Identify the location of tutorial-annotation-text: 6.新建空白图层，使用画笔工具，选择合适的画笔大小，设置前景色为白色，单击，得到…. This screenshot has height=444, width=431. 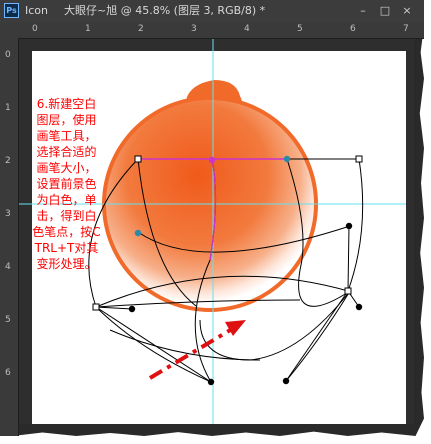
(66, 184).